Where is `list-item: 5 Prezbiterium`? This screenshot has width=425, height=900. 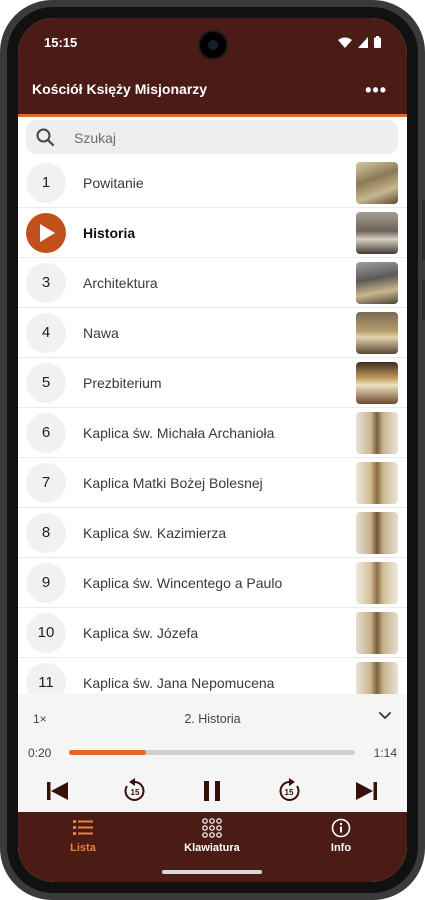
list-item: 5 Prezbiterium is located at coordinates (212, 383).